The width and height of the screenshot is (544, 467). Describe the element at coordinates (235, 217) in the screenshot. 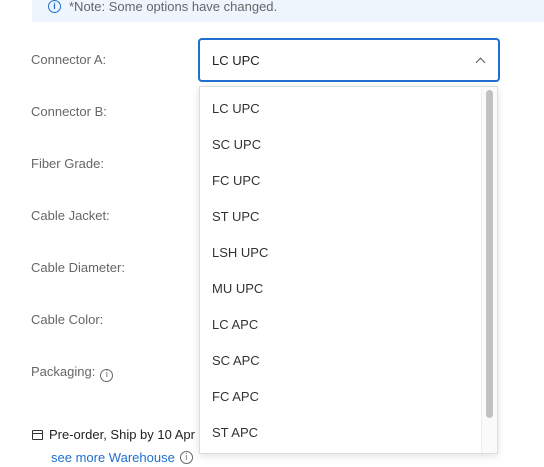

I see `dropdown-option-st-upc: ST UPC` at that location.